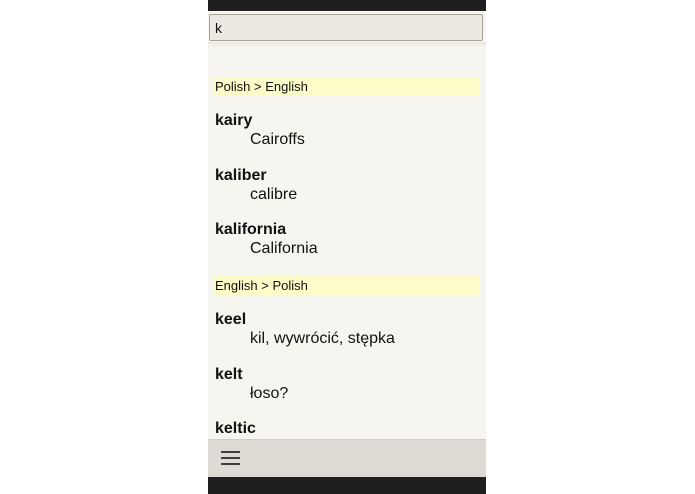 The height and width of the screenshot is (494, 695). What do you see at coordinates (241, 175) in the screenshot?
I see `entry-headword: kaliber` at bounding box center [241, 175].